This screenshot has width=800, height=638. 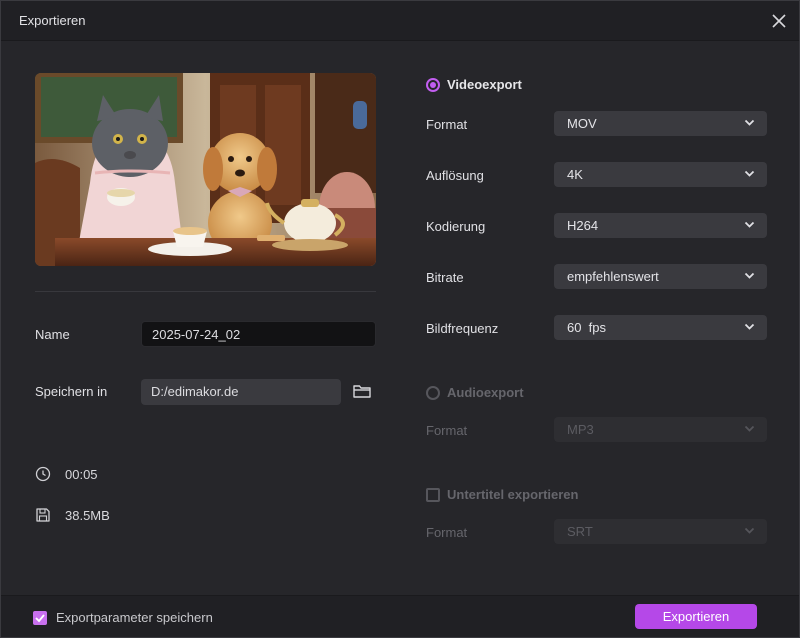 I want to click on save-params-checkbox, so click(x=40, y=617).